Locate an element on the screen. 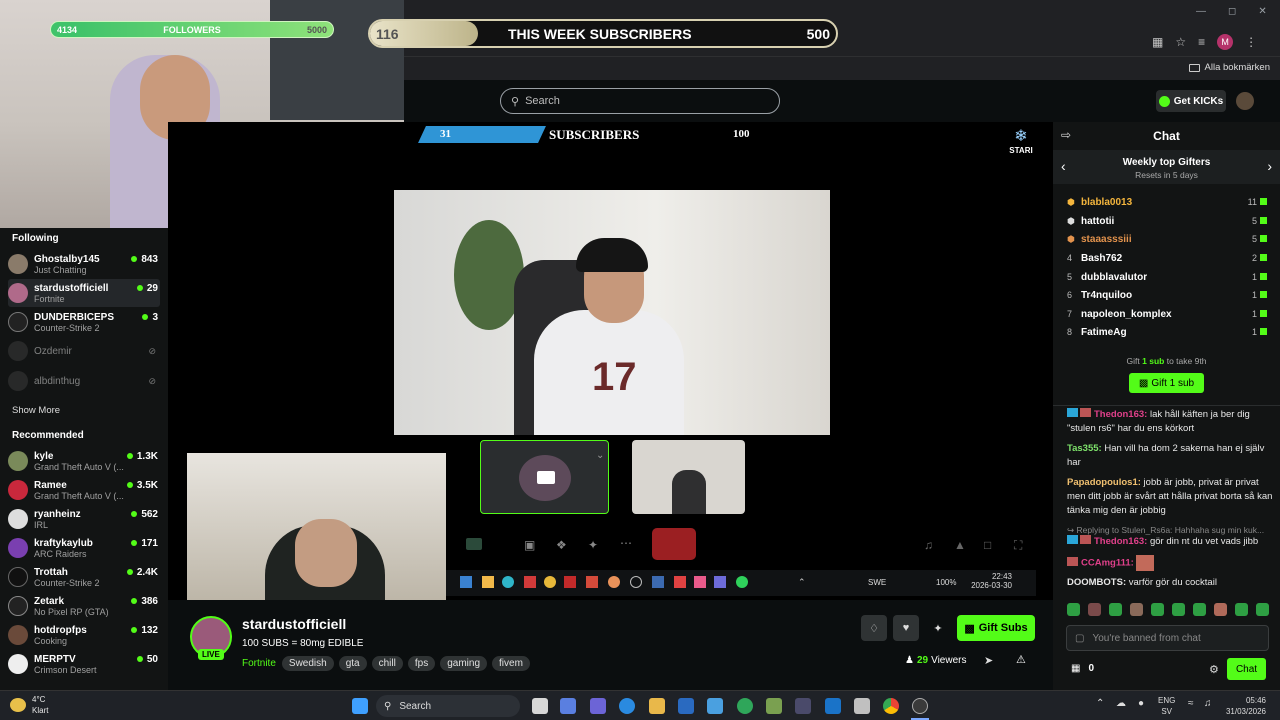  pin-icon: ▲ is located at coordinates (960, 545).